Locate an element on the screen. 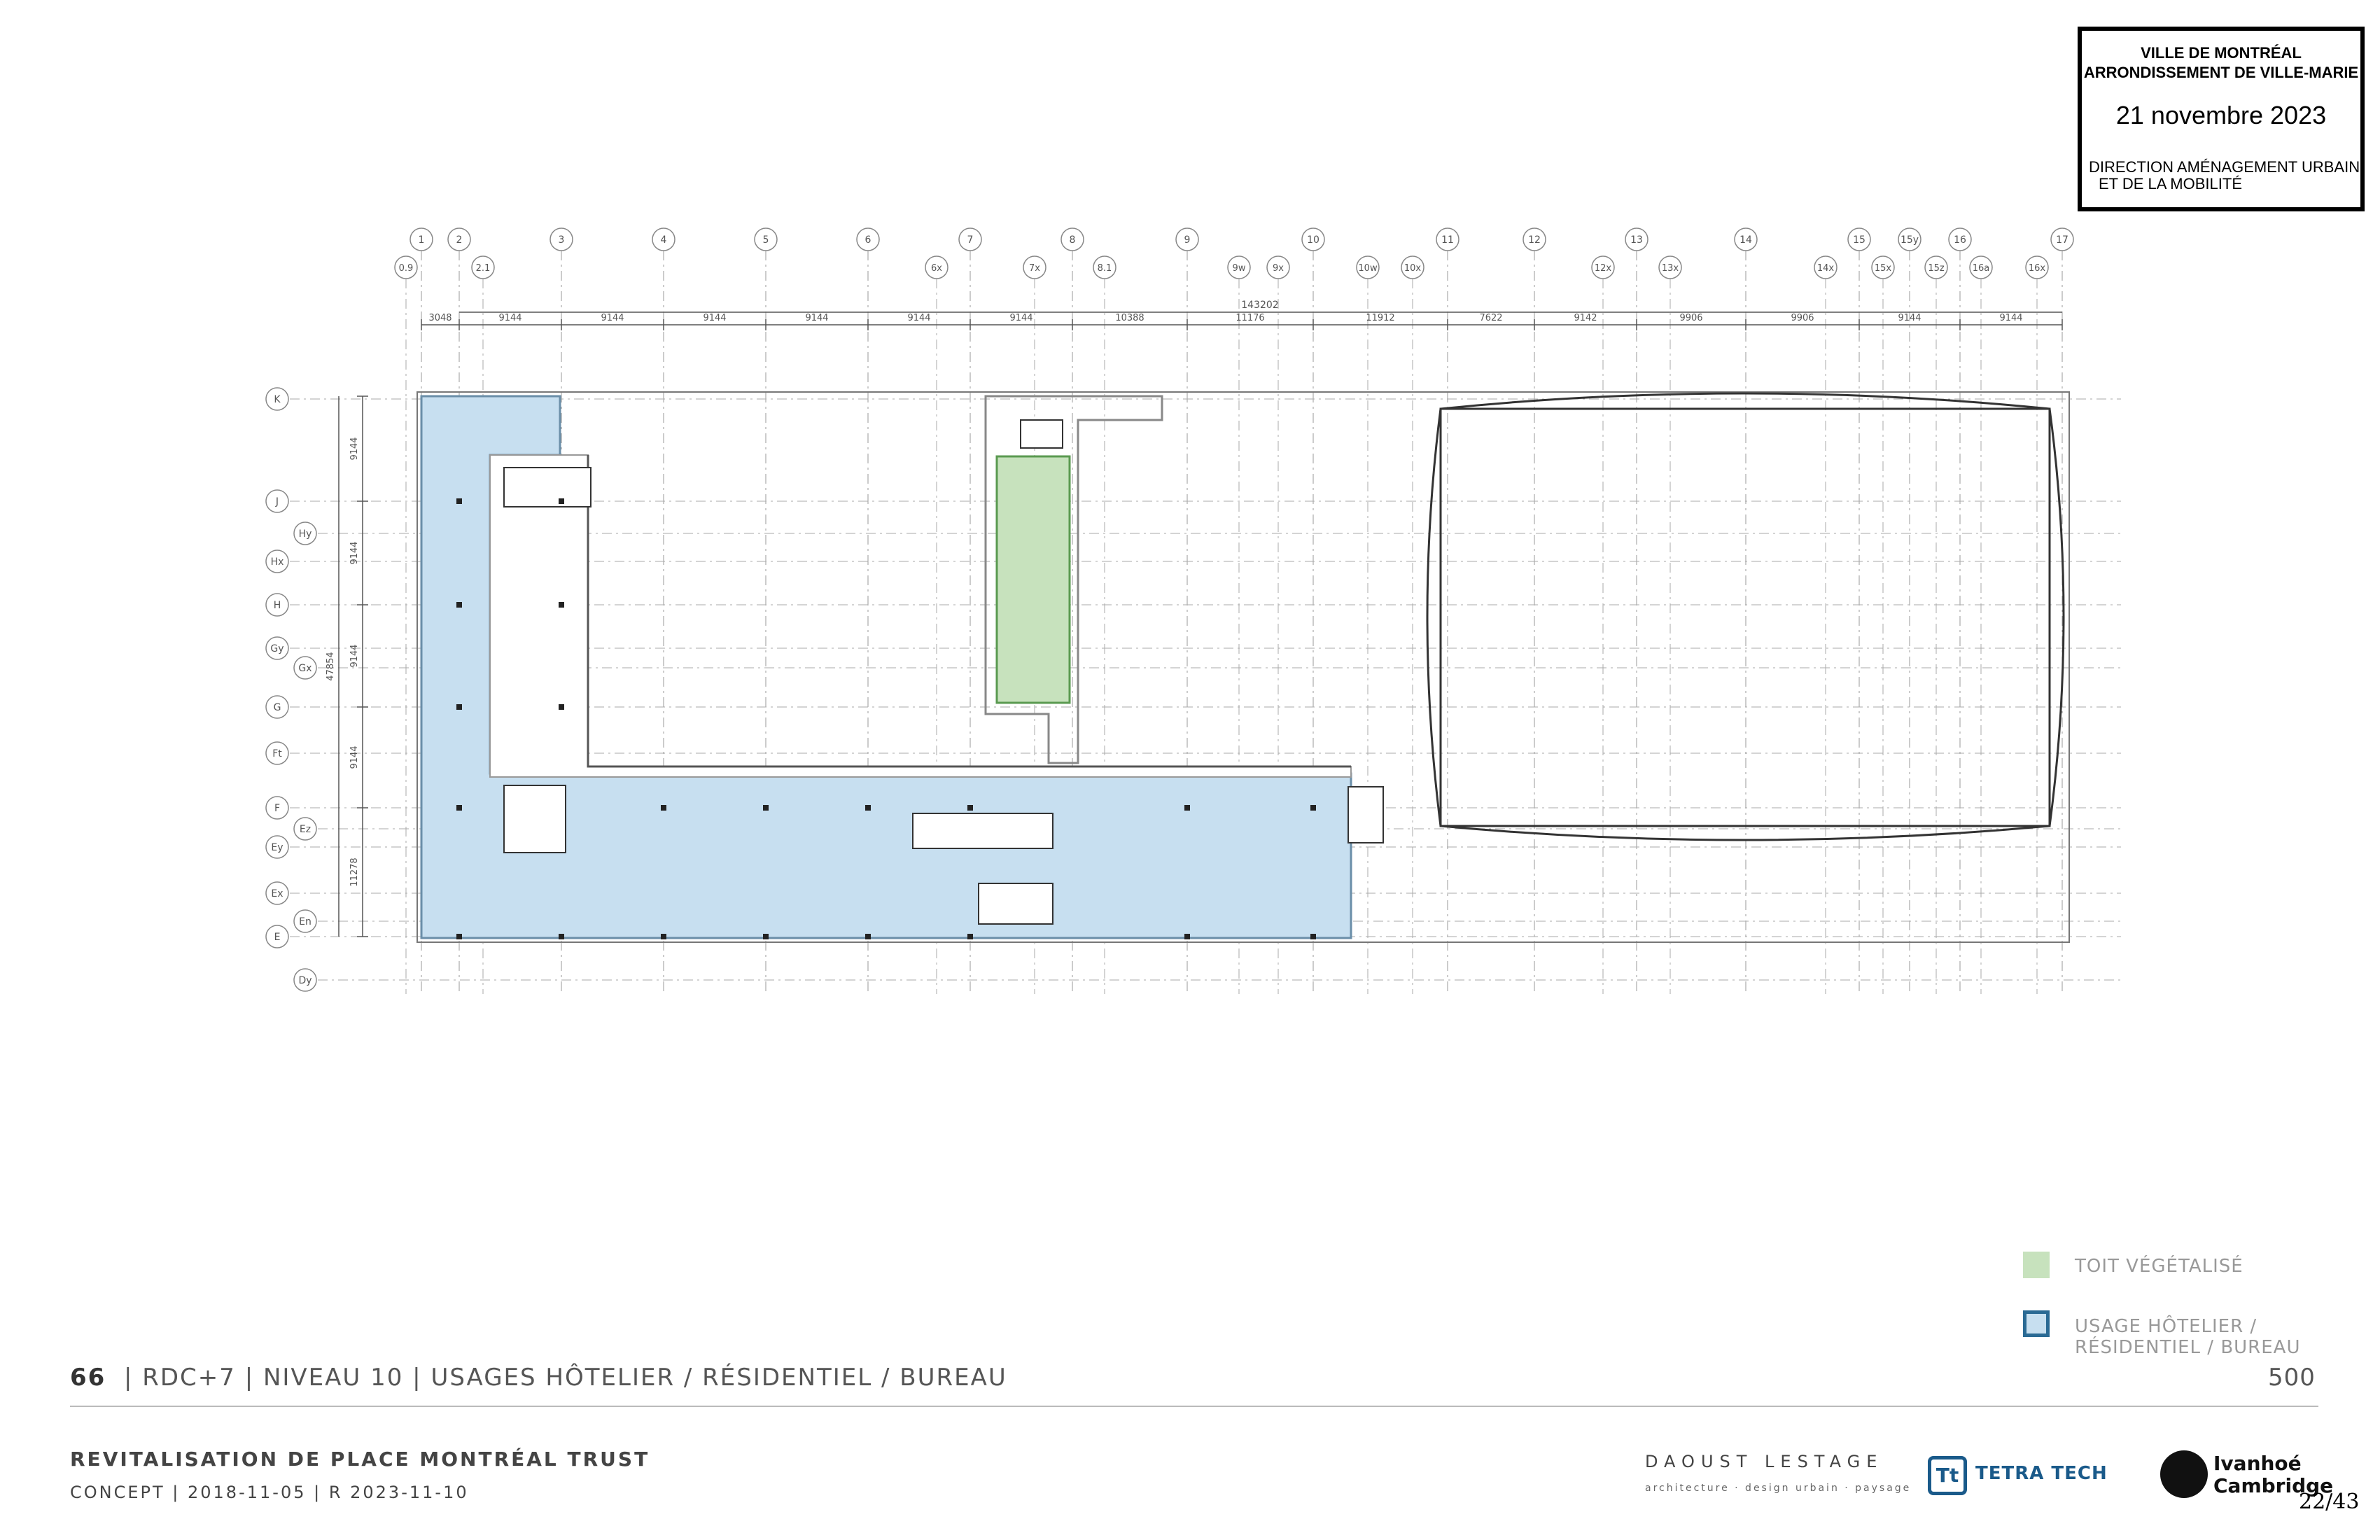 The height and width of the screenshot is (1540, 2380). grid-bubble-label: Gy is located at coordinates (277, 648).